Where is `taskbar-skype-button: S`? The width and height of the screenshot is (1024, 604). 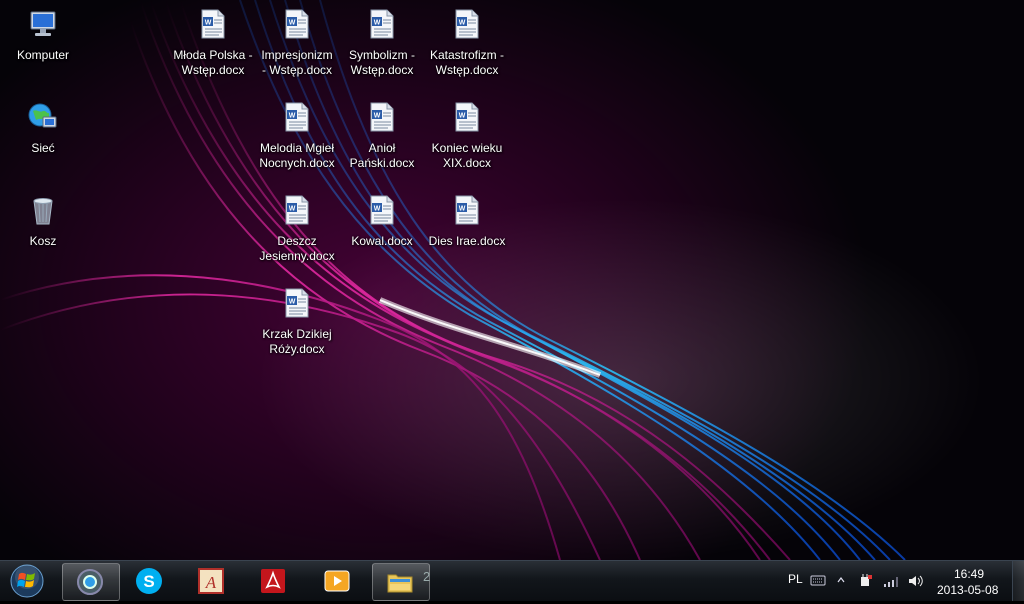 taskbar-skype-button: S is located at coordinates (150, 581).